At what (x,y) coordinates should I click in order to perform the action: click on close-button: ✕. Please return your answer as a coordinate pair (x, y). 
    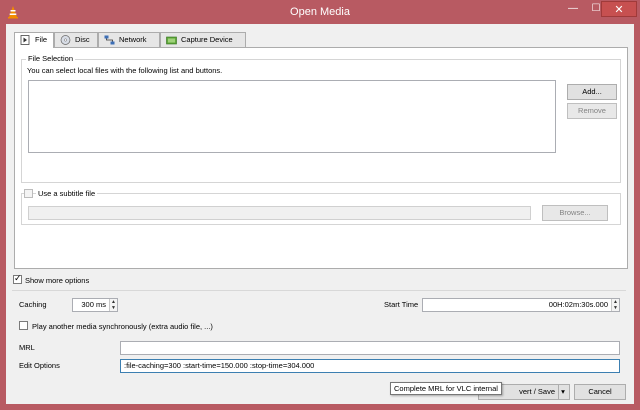
    Looking at the image, I should click on (619, 9).